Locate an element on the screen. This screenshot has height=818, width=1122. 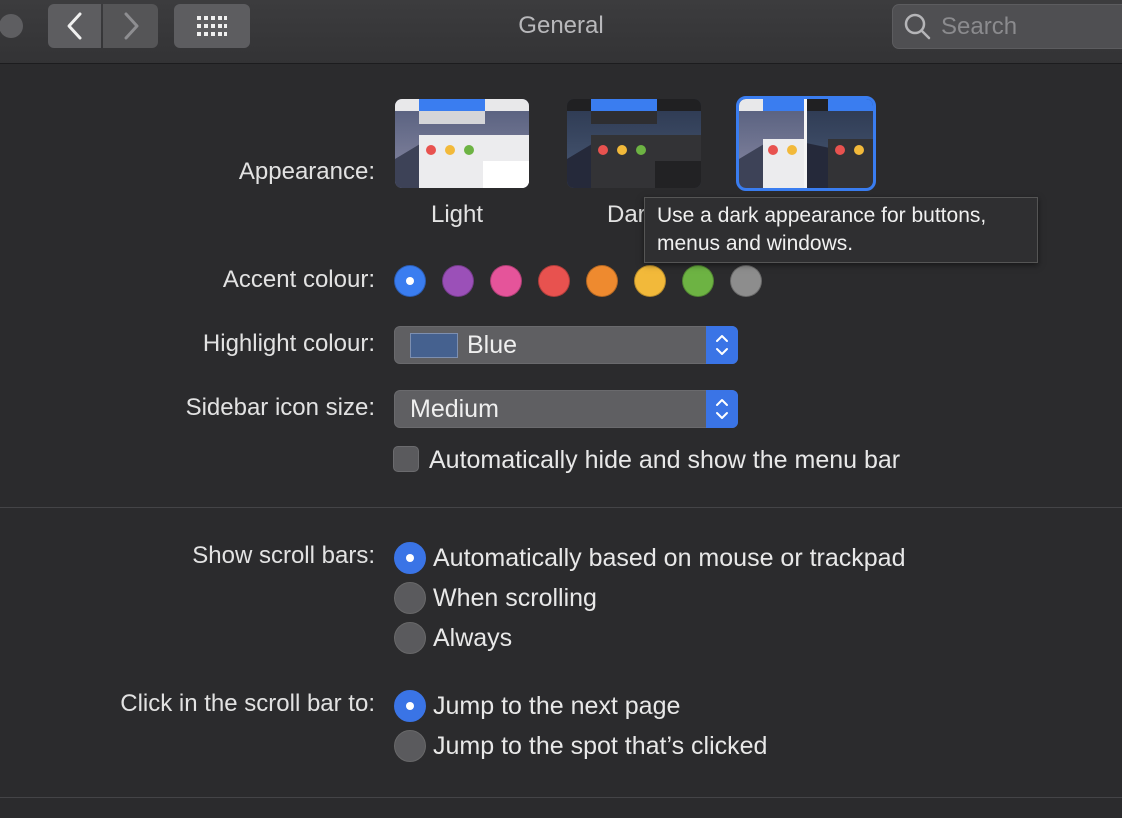
radio-jump-next-page is located at coordinates (410, 706).